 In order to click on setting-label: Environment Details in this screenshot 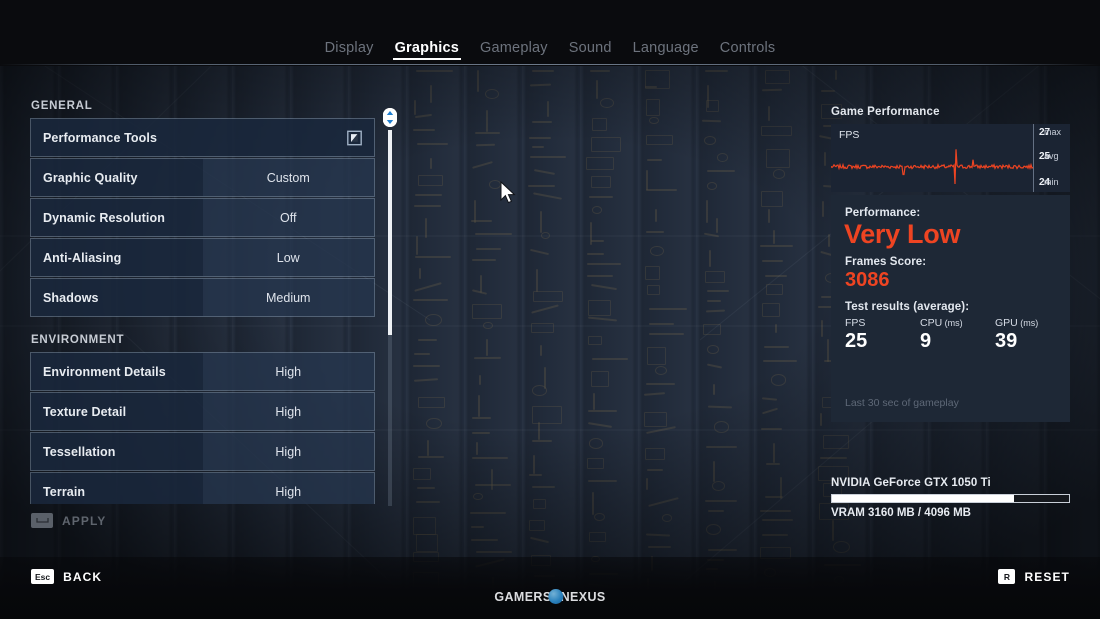, I will do `click(117, 371)`.